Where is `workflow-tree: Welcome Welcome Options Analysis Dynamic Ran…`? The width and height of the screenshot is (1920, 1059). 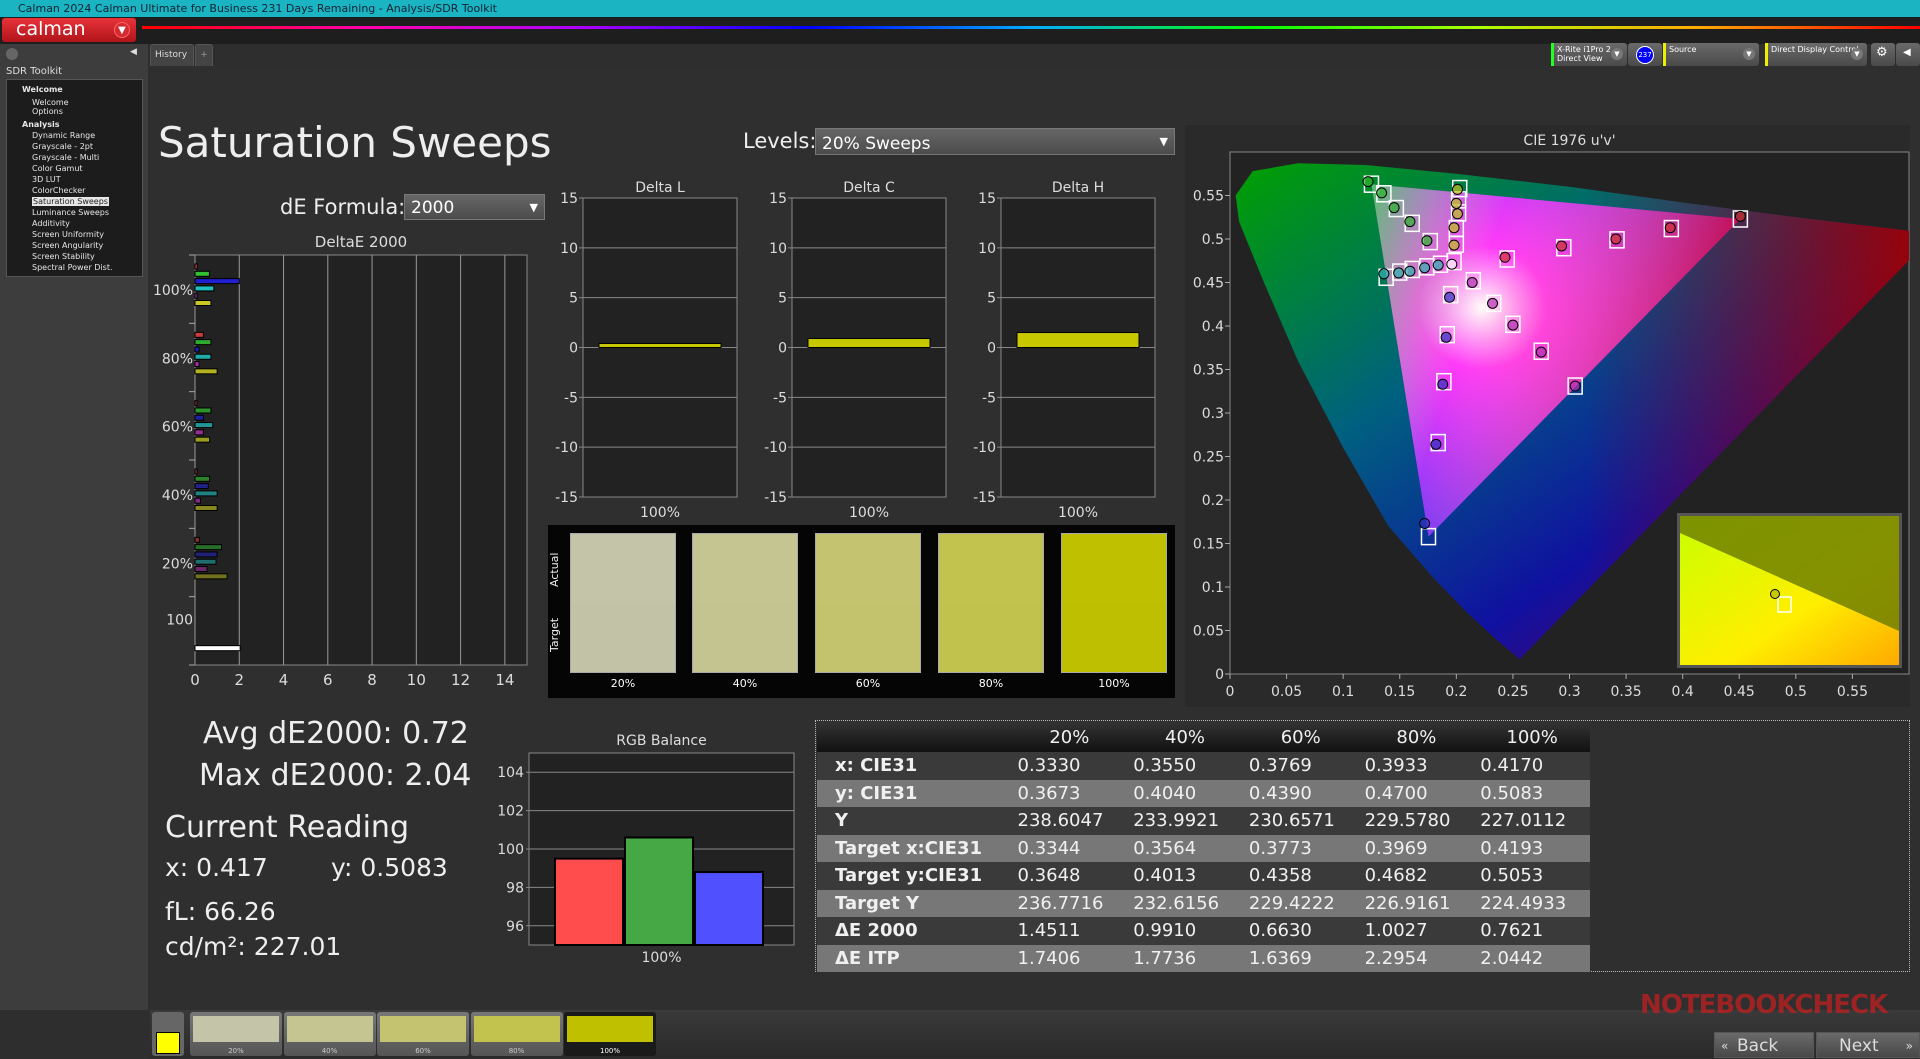 workflow-tree: Welcome Welcome Options Analysis Dynamic Ran… is located at coordinates (74, 178).